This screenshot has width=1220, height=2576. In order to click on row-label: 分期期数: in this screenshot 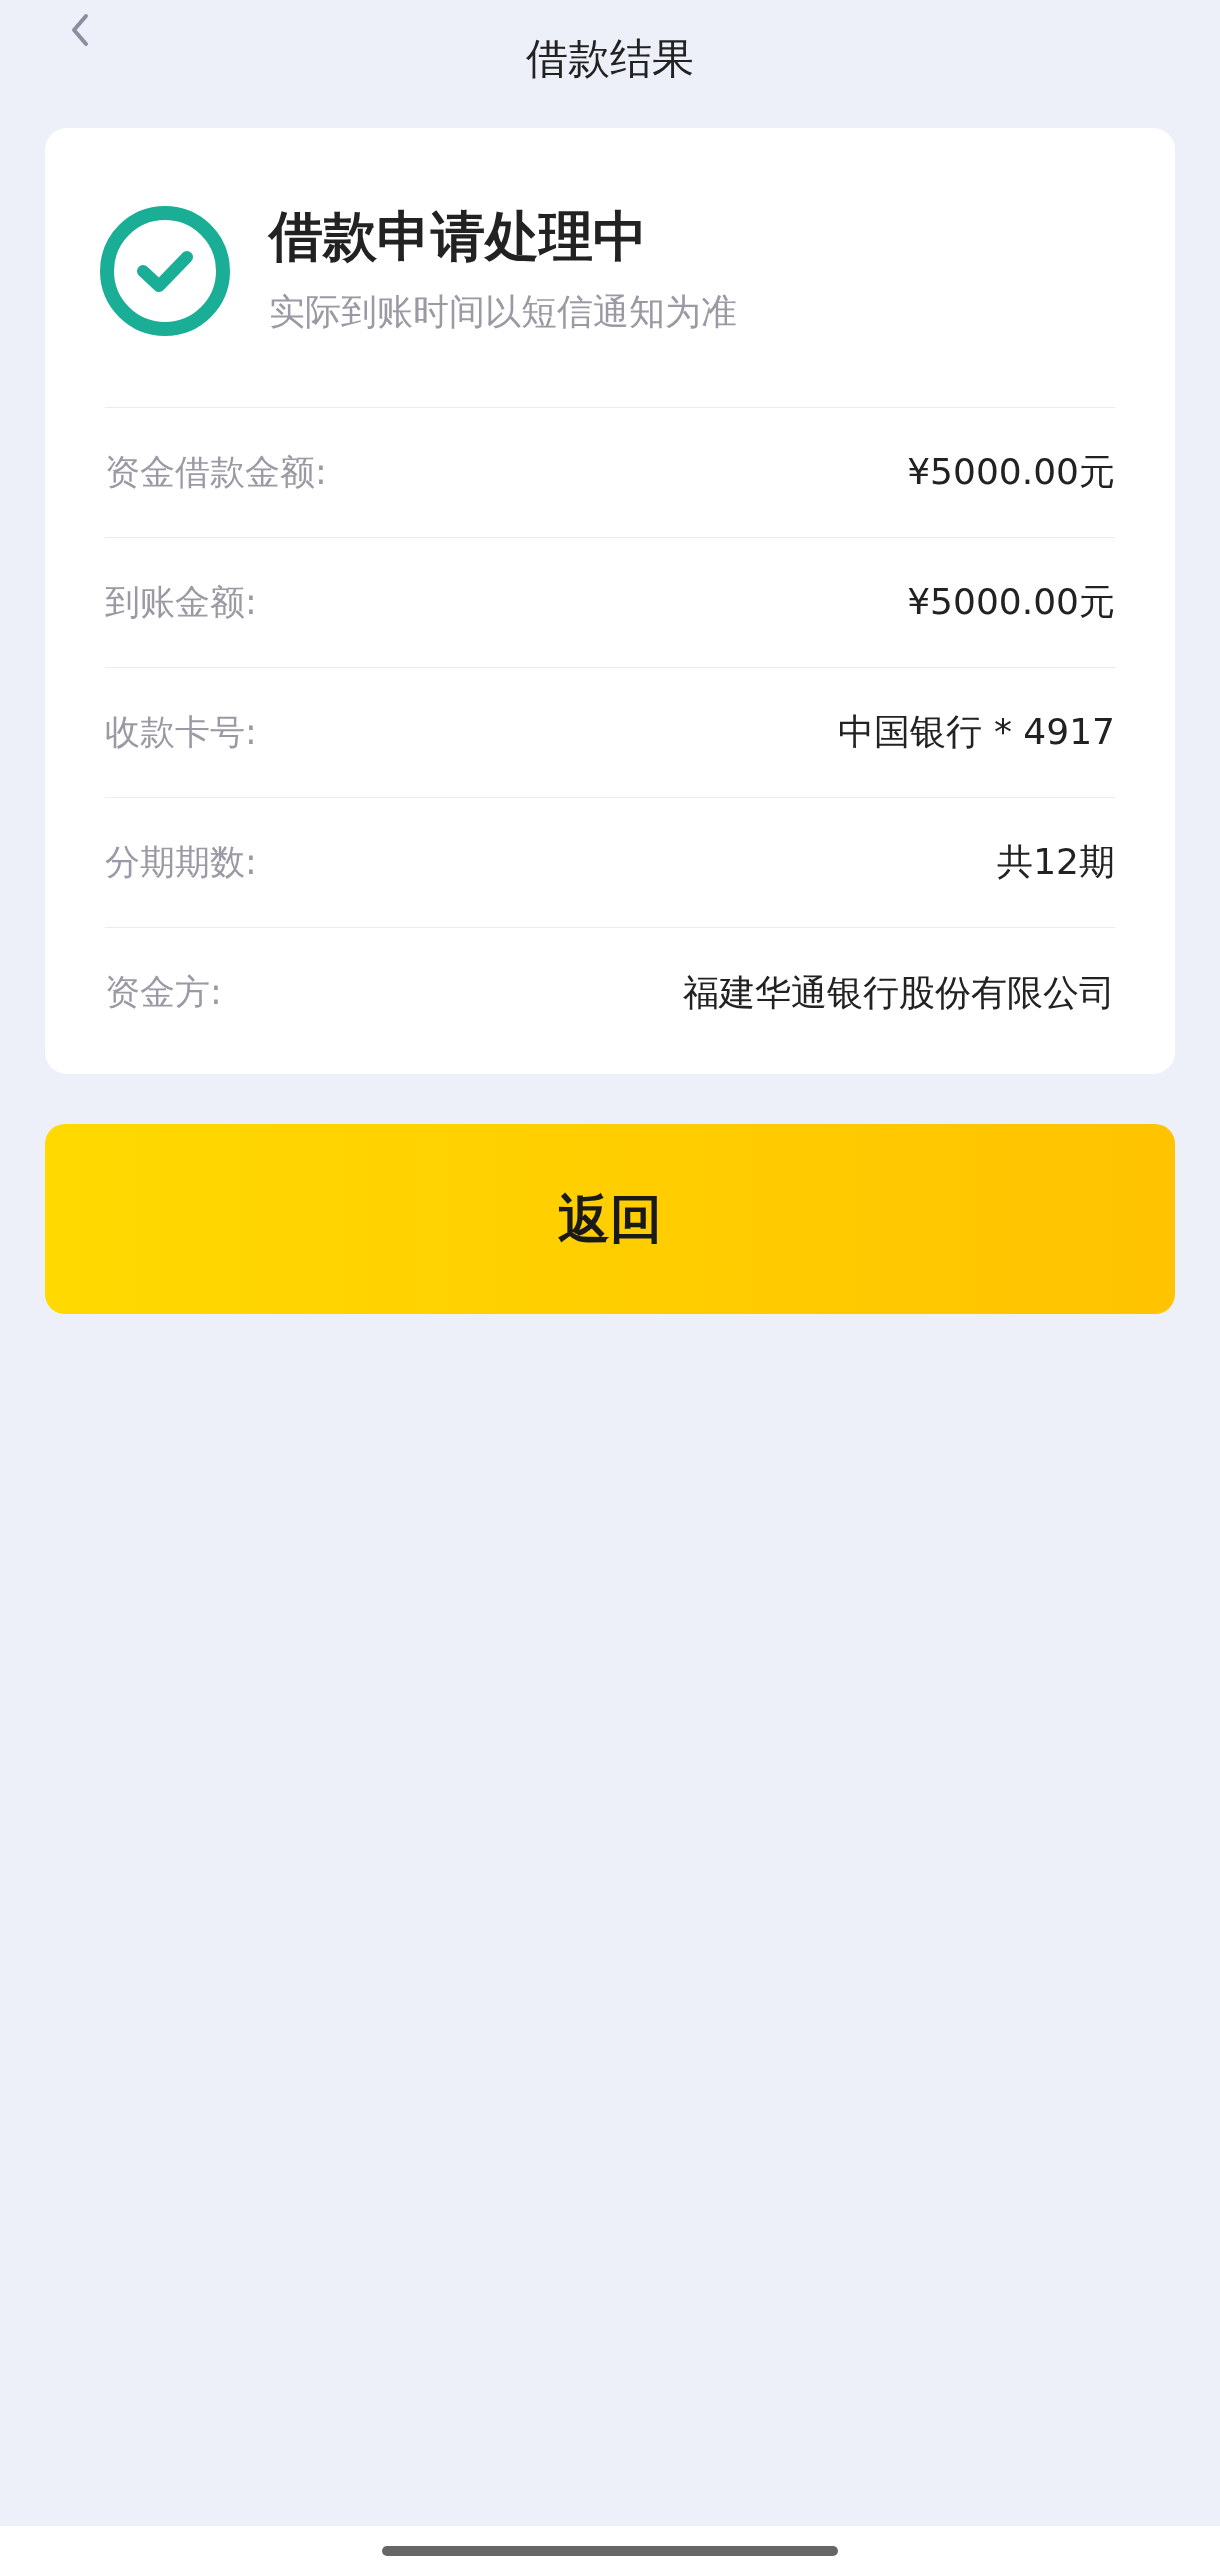, I will do `click(181, 862)`.